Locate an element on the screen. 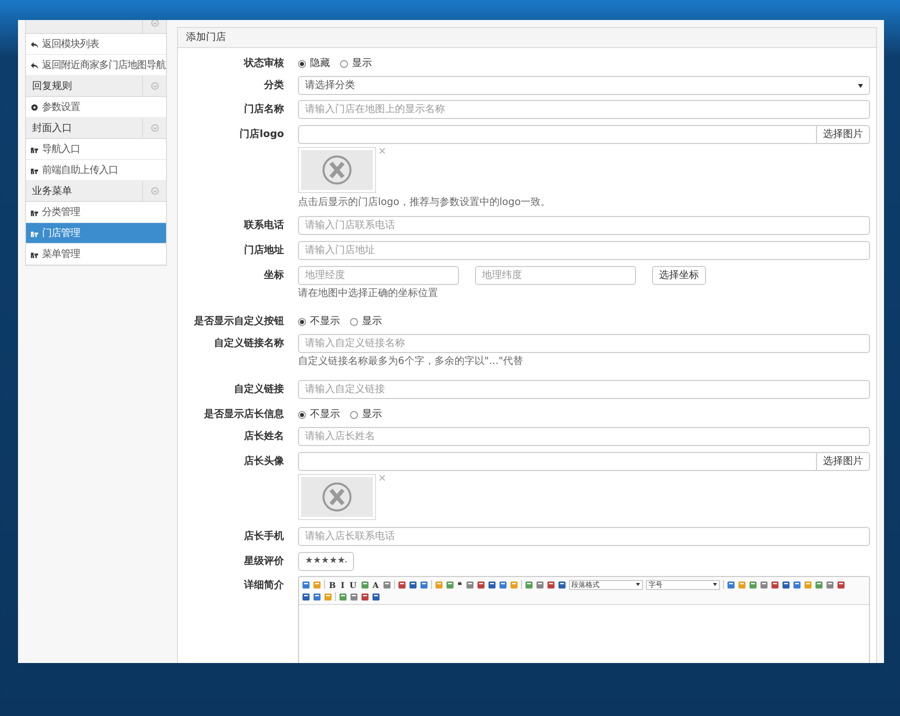 This screenshot has width=900, height=716. sidebar-item: 门店管理 is located at coordinates (96, 233).